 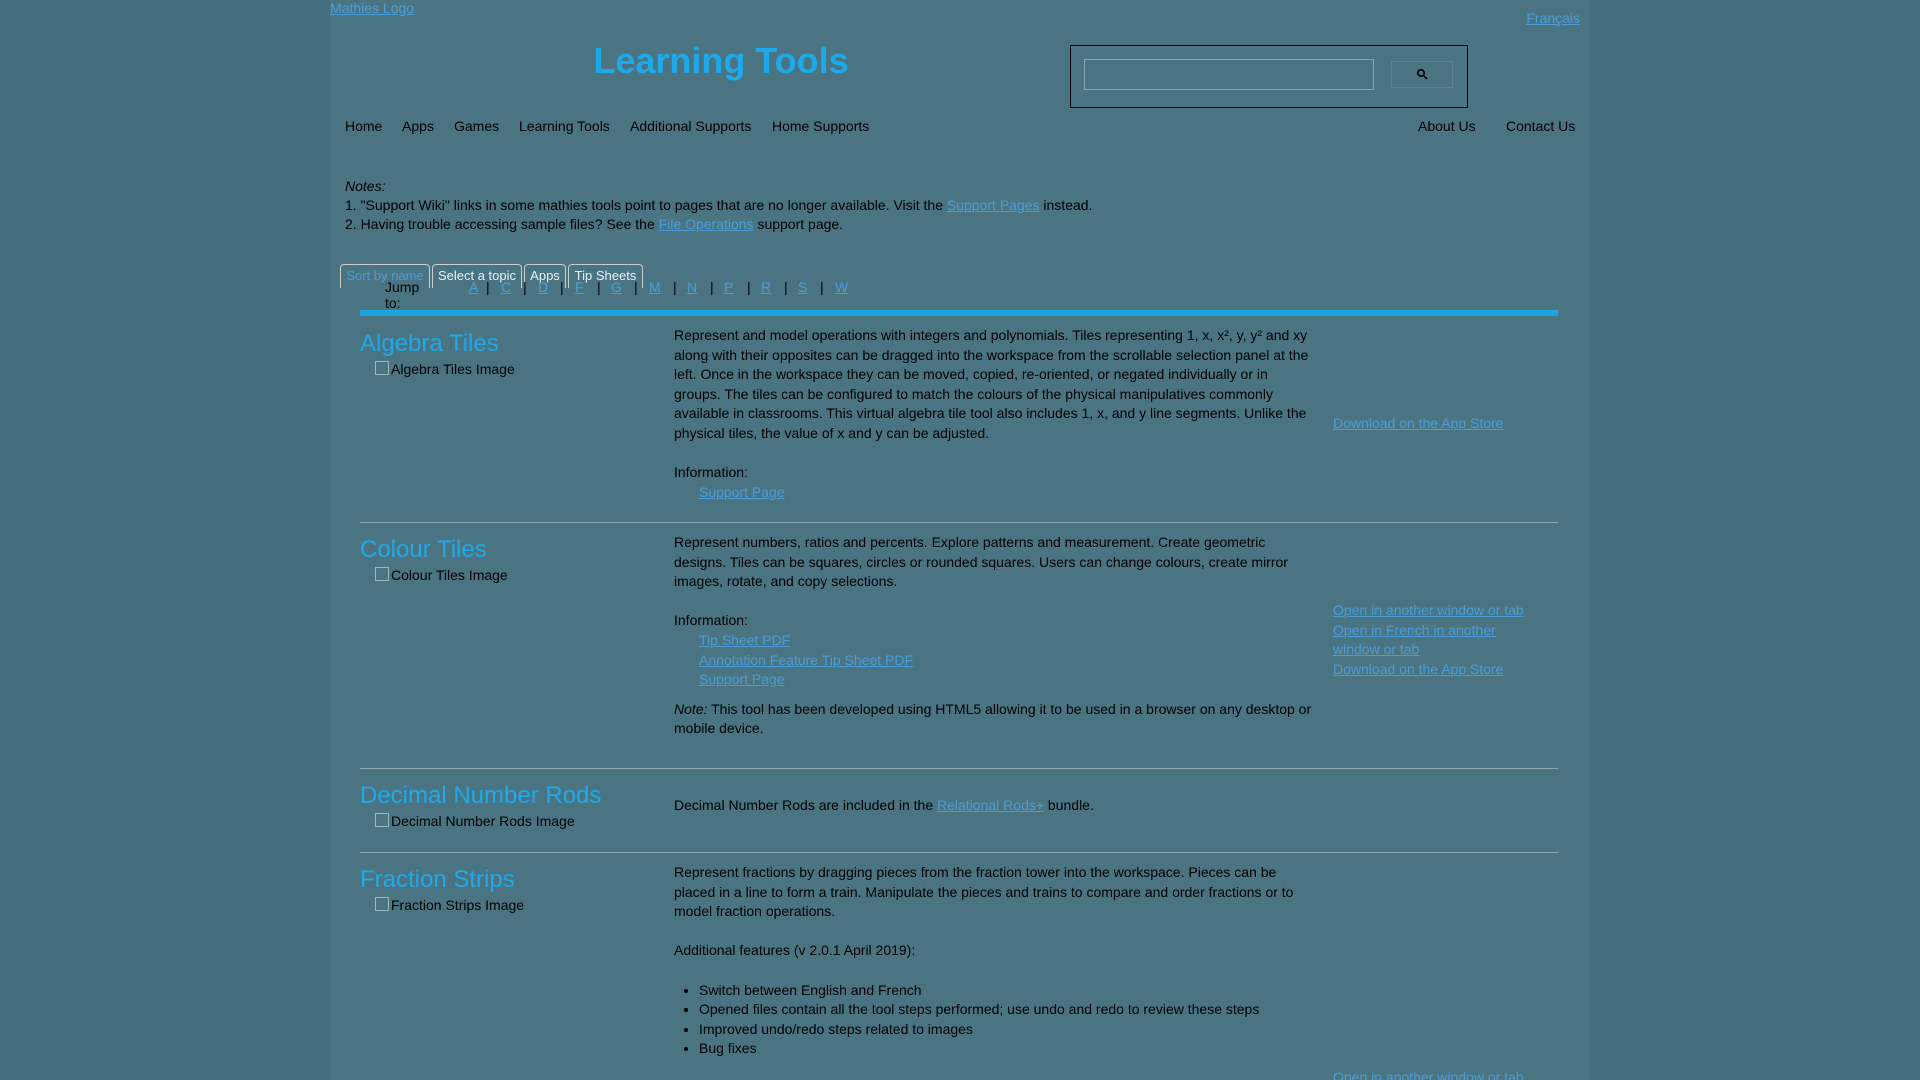 I want to click on file-operations-link: File Operations, so click(x=706, y=224).